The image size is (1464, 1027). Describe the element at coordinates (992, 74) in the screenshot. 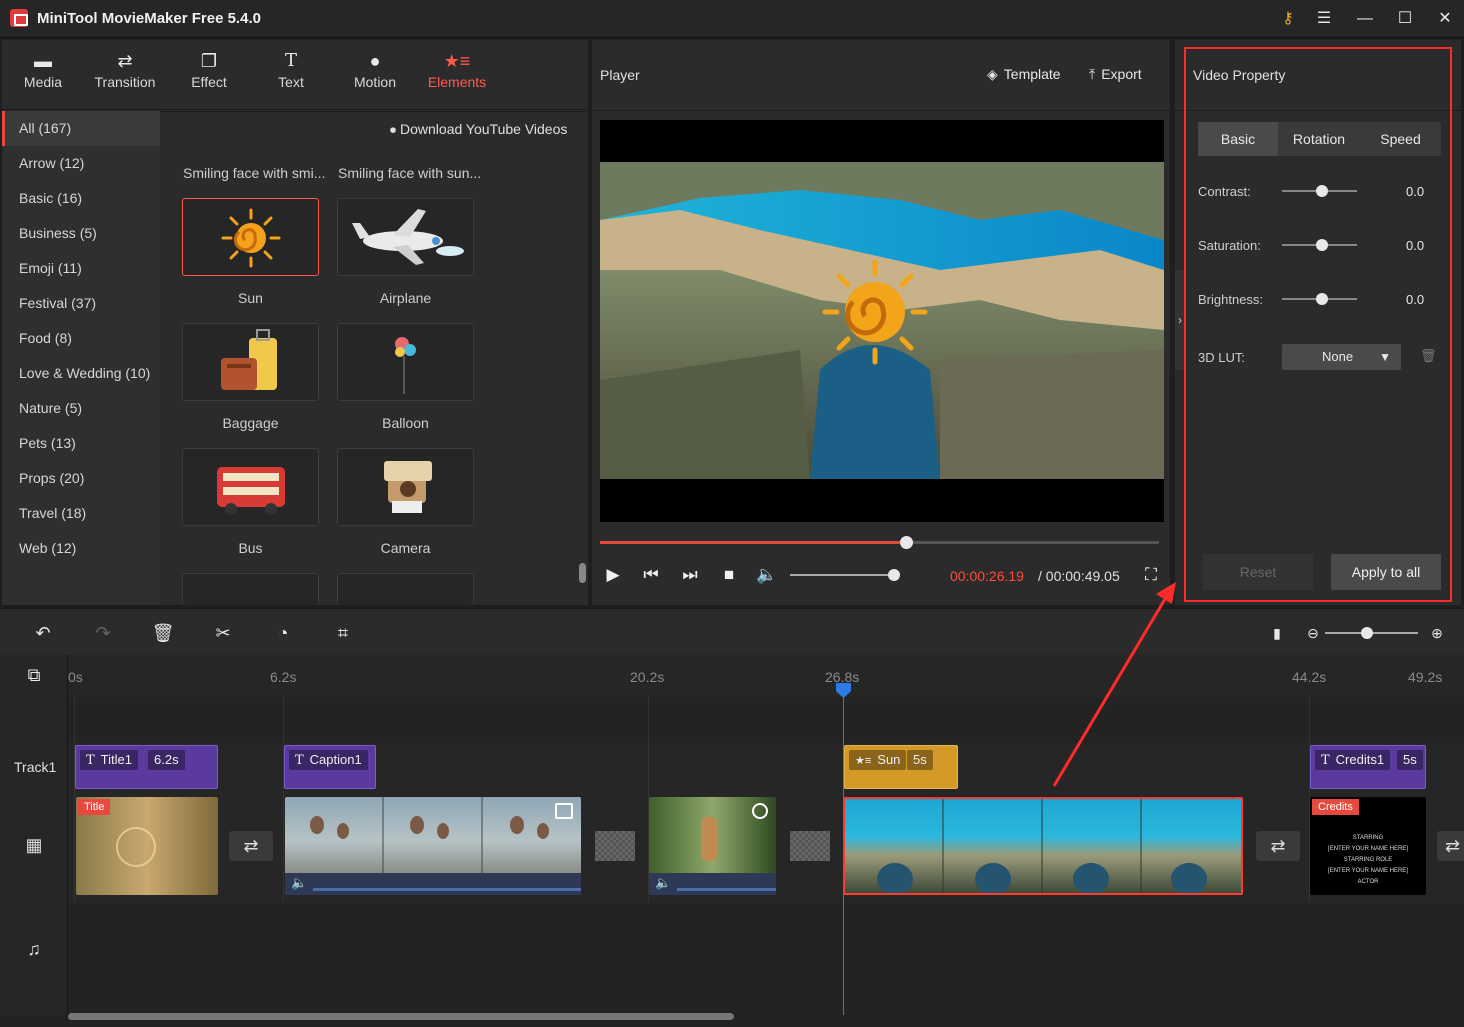

I see `layers-icon: ◈` at that location.